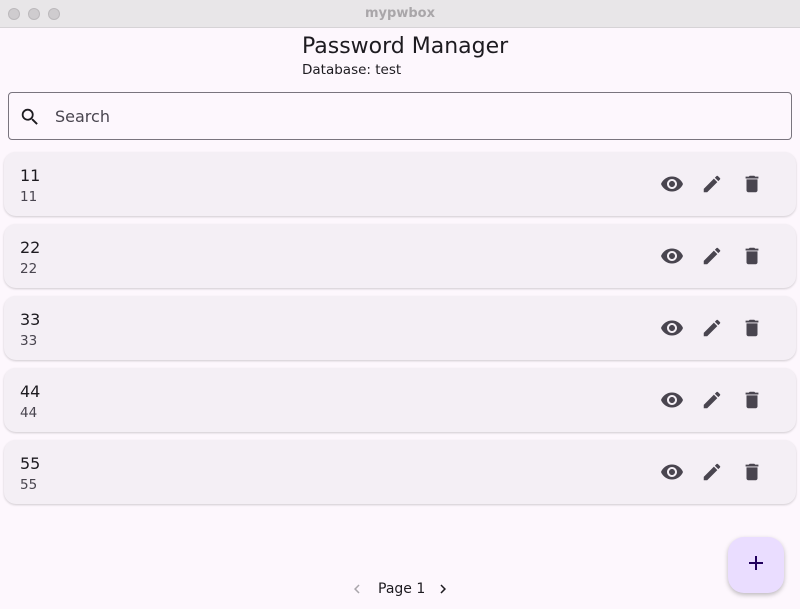  Describe the element at coordinates (29, 269) in the screenshot. I see `entry-subtitle: 22` at that location.